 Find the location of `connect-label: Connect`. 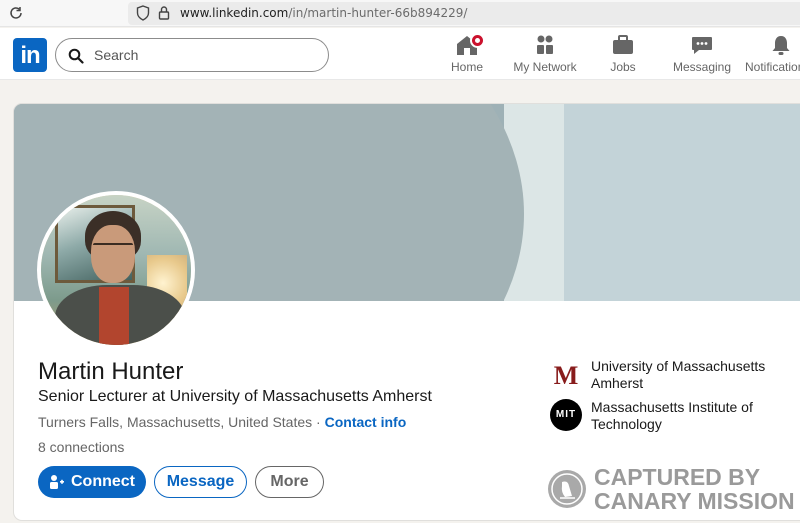

connect-label: Connect is located at coordinates (103, 481).